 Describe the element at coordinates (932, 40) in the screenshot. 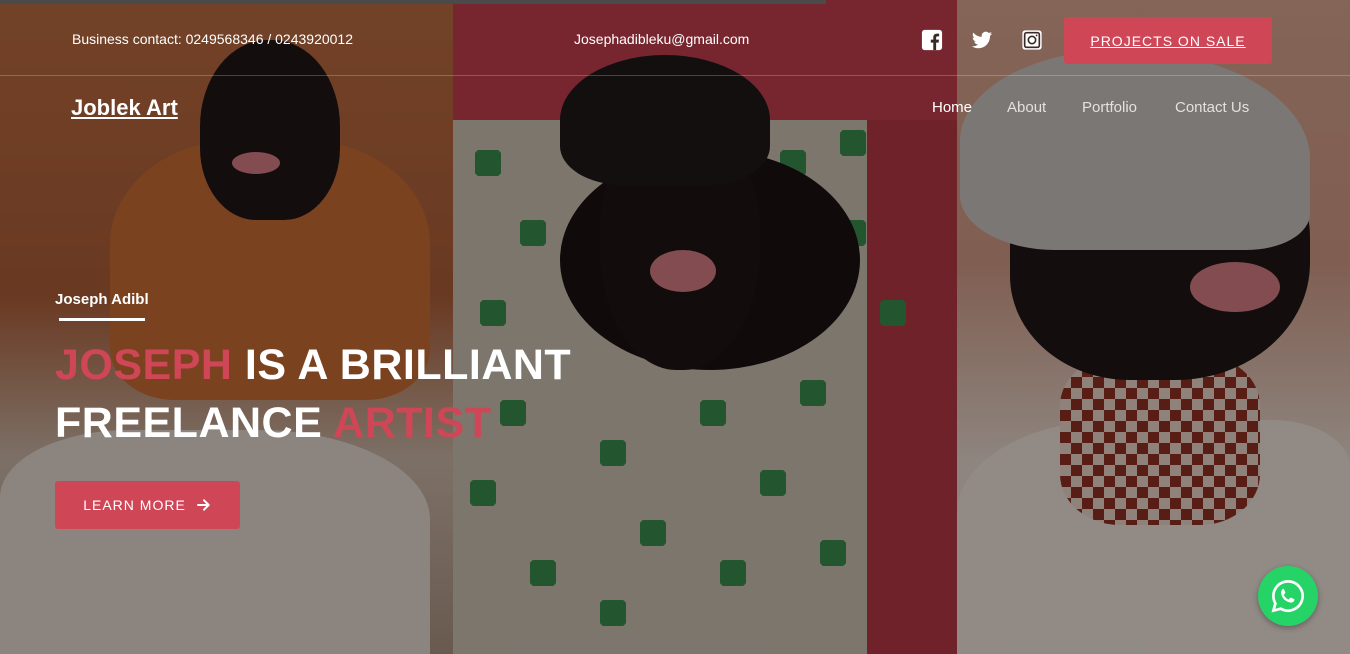

I see `facebook-icon` at that location.